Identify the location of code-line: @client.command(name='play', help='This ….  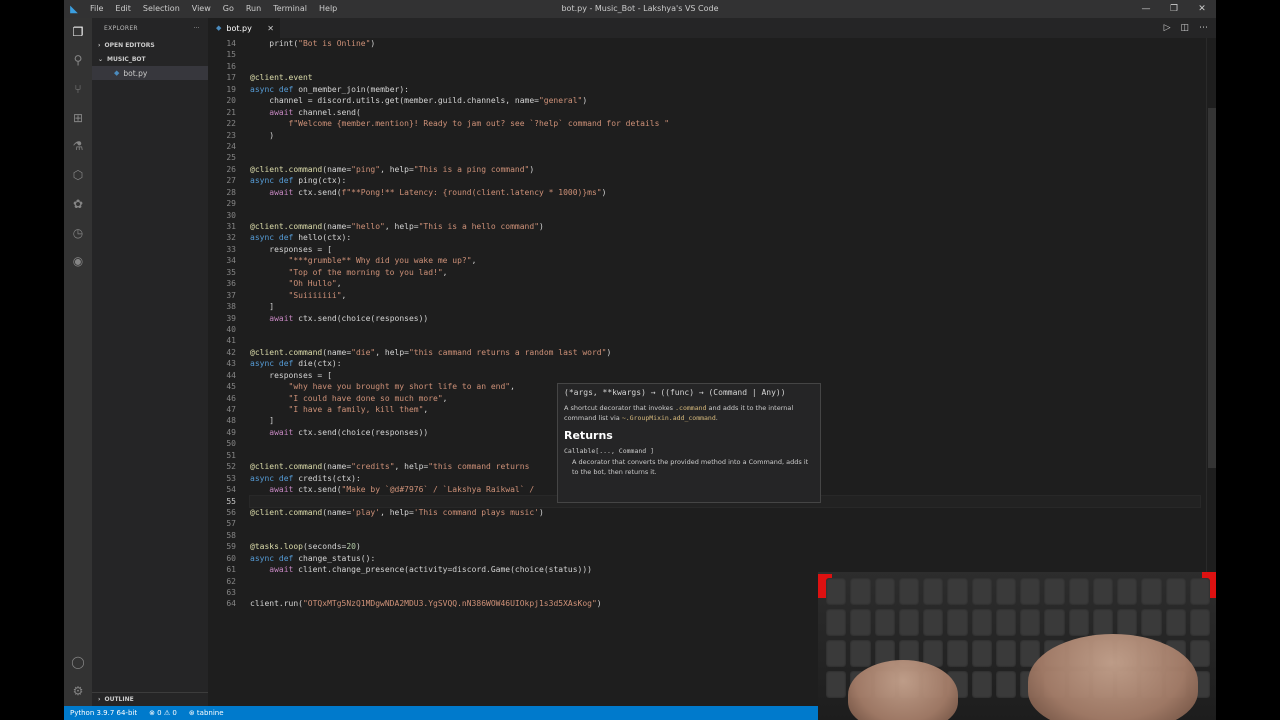
(725, 512).